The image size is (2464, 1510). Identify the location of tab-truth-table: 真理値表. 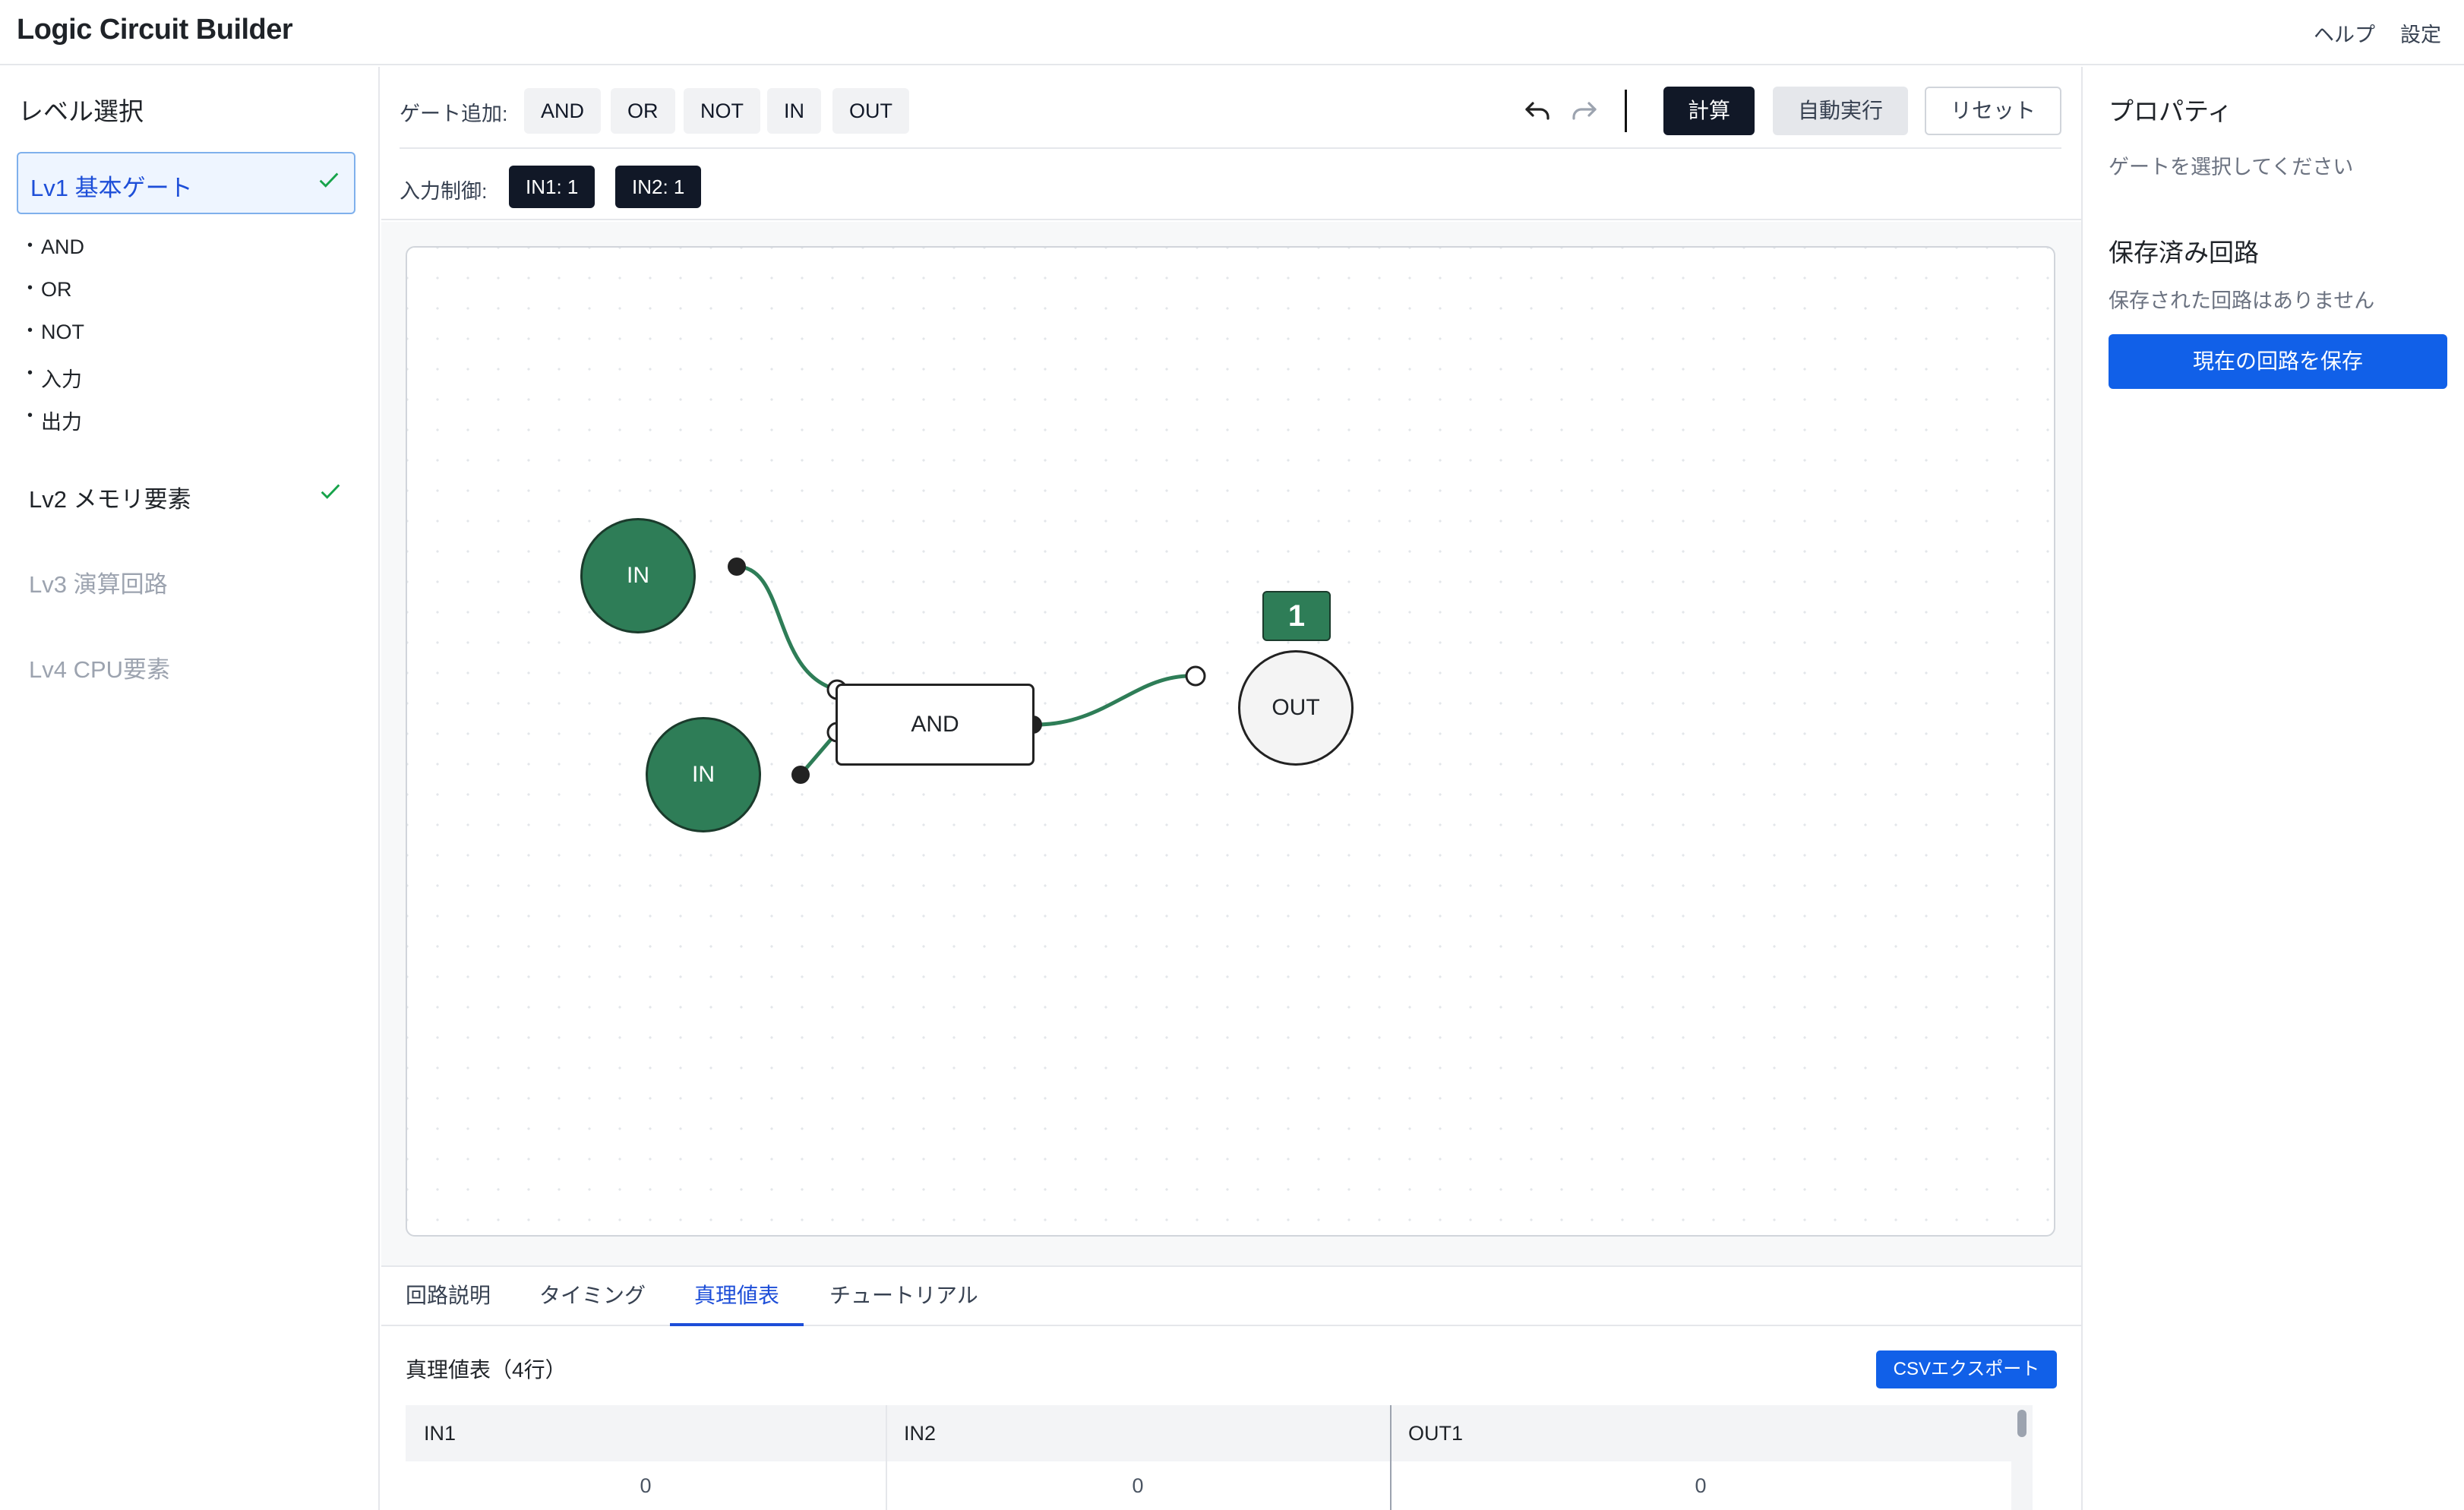
(737, 1296).